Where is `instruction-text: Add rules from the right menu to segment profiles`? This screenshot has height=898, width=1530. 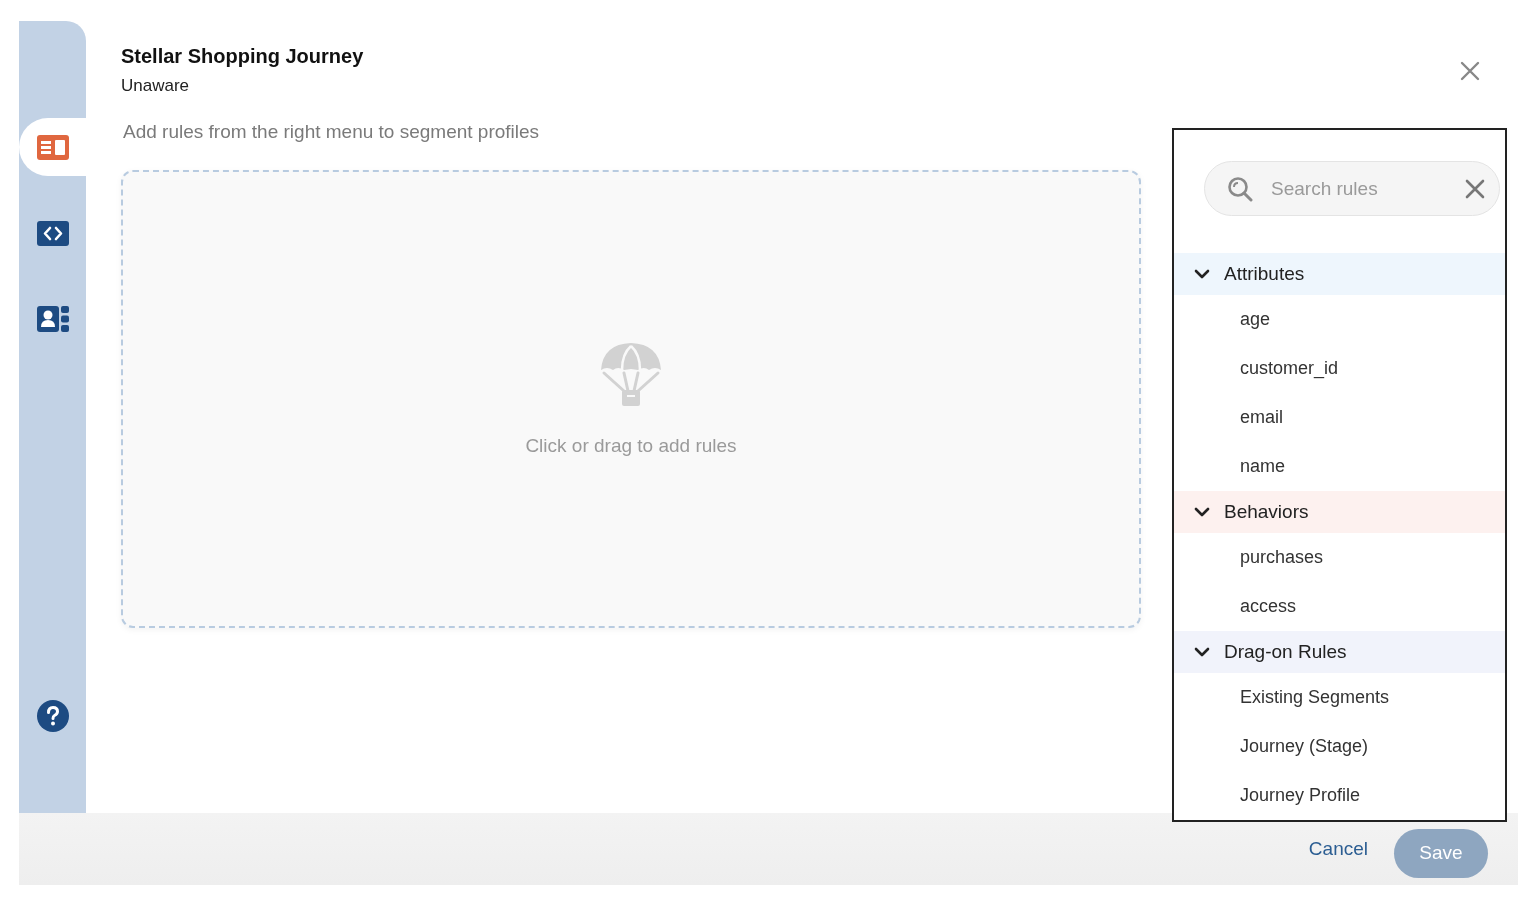
instruction-text: Add rules from the right menu to segment profiles is located at coordinates (332, 132).